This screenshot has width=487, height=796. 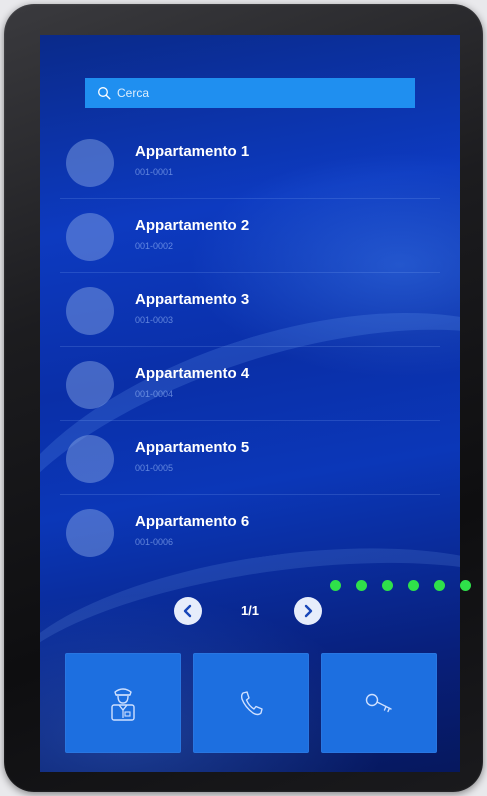 I want to click on apartment-code: 001-0004, so click(x=154, y=394).